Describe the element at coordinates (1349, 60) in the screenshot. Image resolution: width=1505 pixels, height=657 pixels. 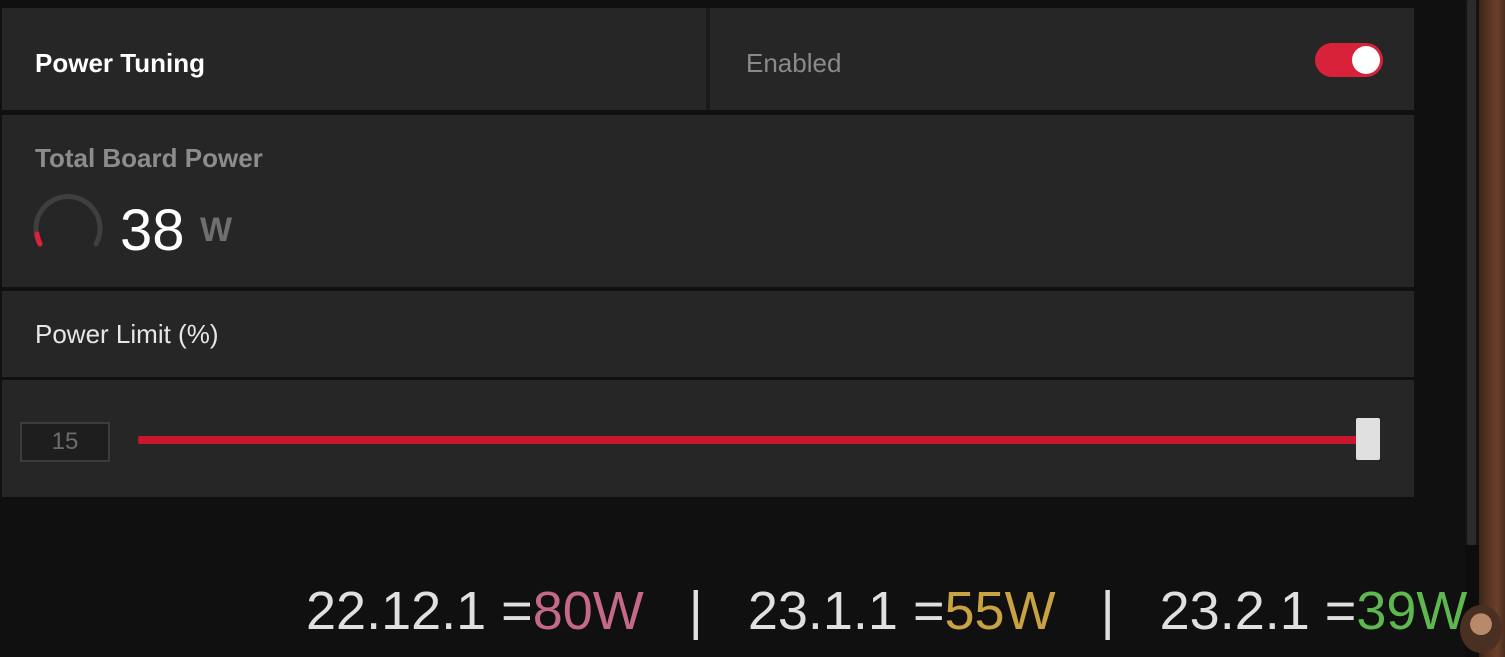
I see `power-tuning-toggle` at that location.